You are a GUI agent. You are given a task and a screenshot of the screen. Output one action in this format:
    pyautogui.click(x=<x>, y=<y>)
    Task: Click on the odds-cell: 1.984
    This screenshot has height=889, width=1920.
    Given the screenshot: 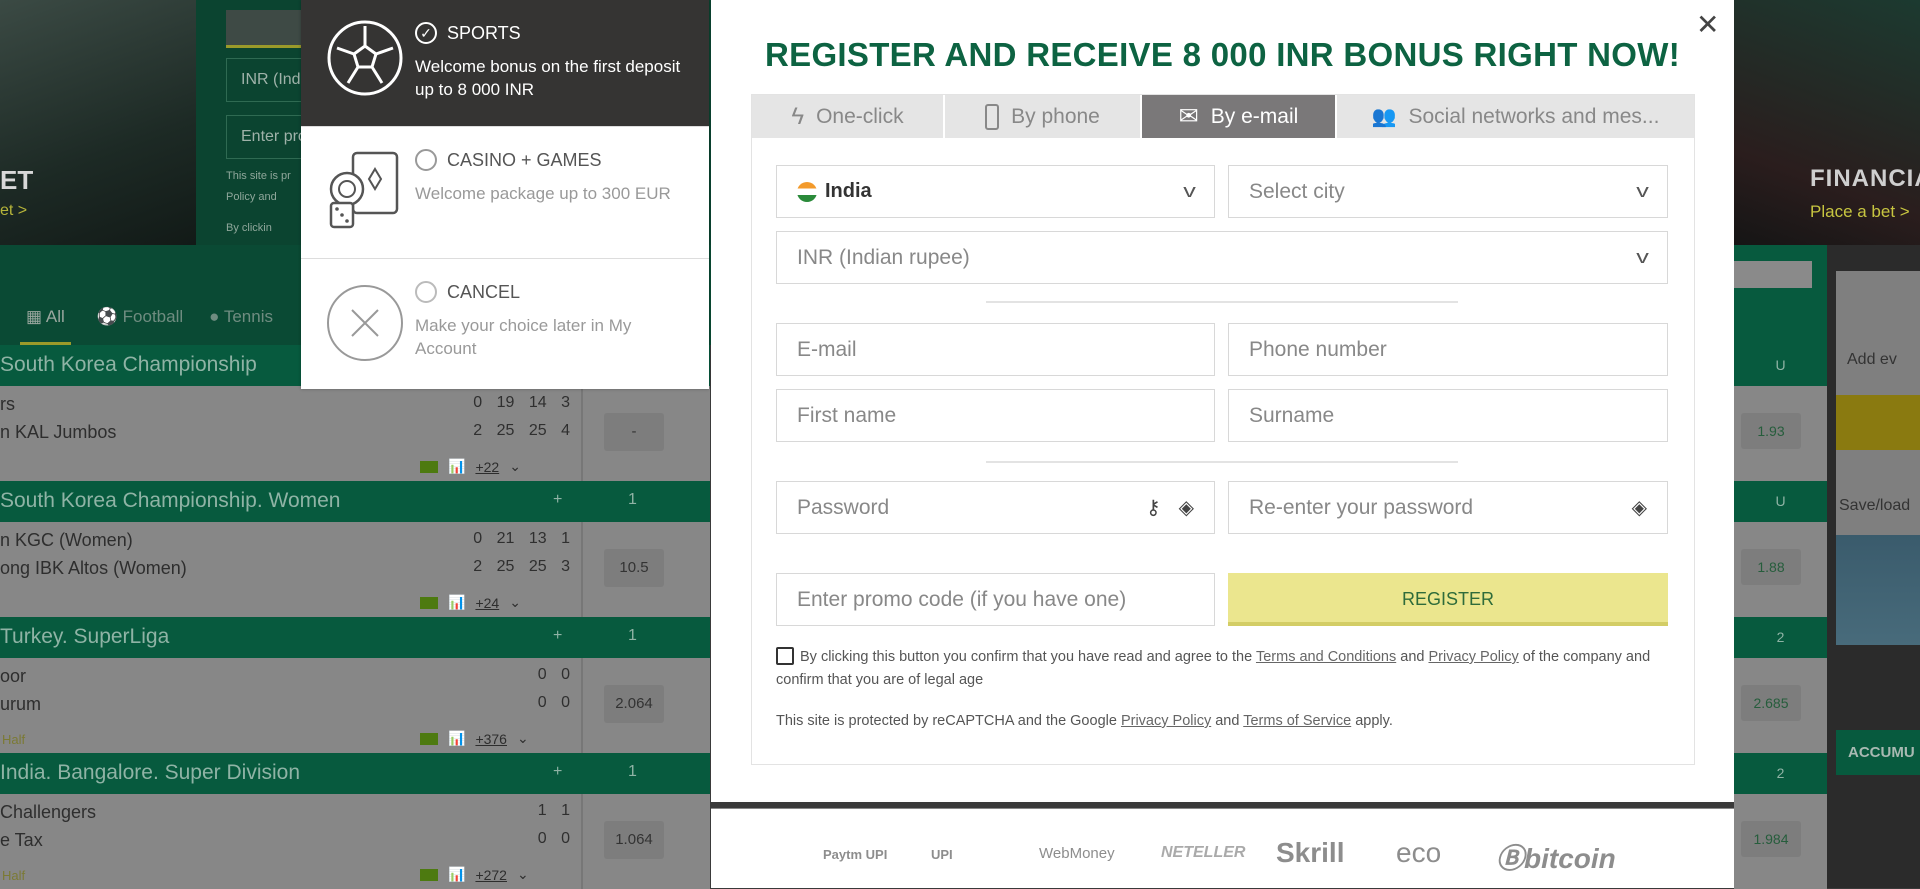 What is the action you would take?
    pyautogui.click(x=1780, y=841)
    